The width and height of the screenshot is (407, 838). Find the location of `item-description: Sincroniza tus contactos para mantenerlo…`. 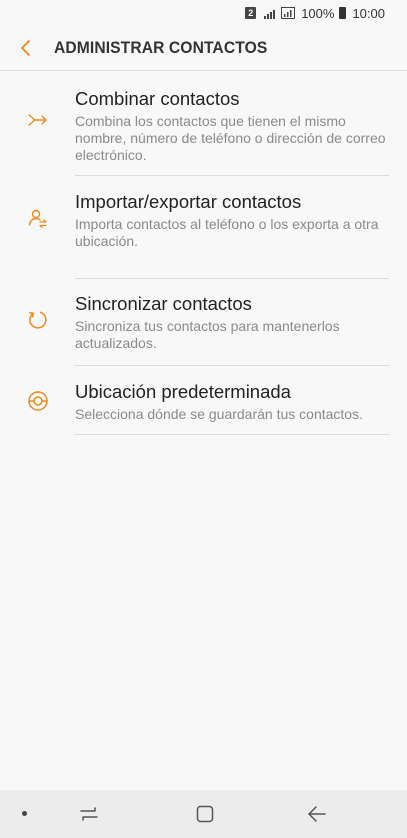

item-description: Sincroniza tus contactos para mantenerlo… is located at coordinates (207, 334).